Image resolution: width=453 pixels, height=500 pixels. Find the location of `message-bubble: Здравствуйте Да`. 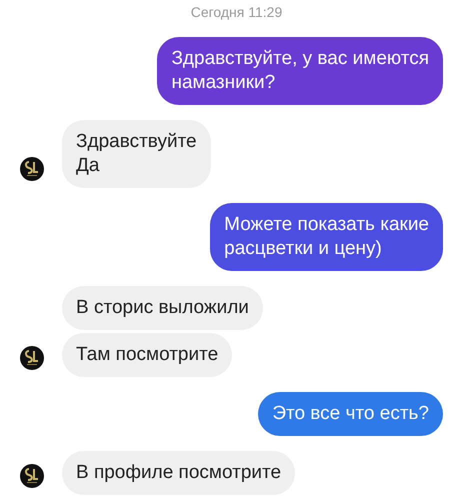

message-bubble: Здравствуйте Да is located at coordinates (136, 154).